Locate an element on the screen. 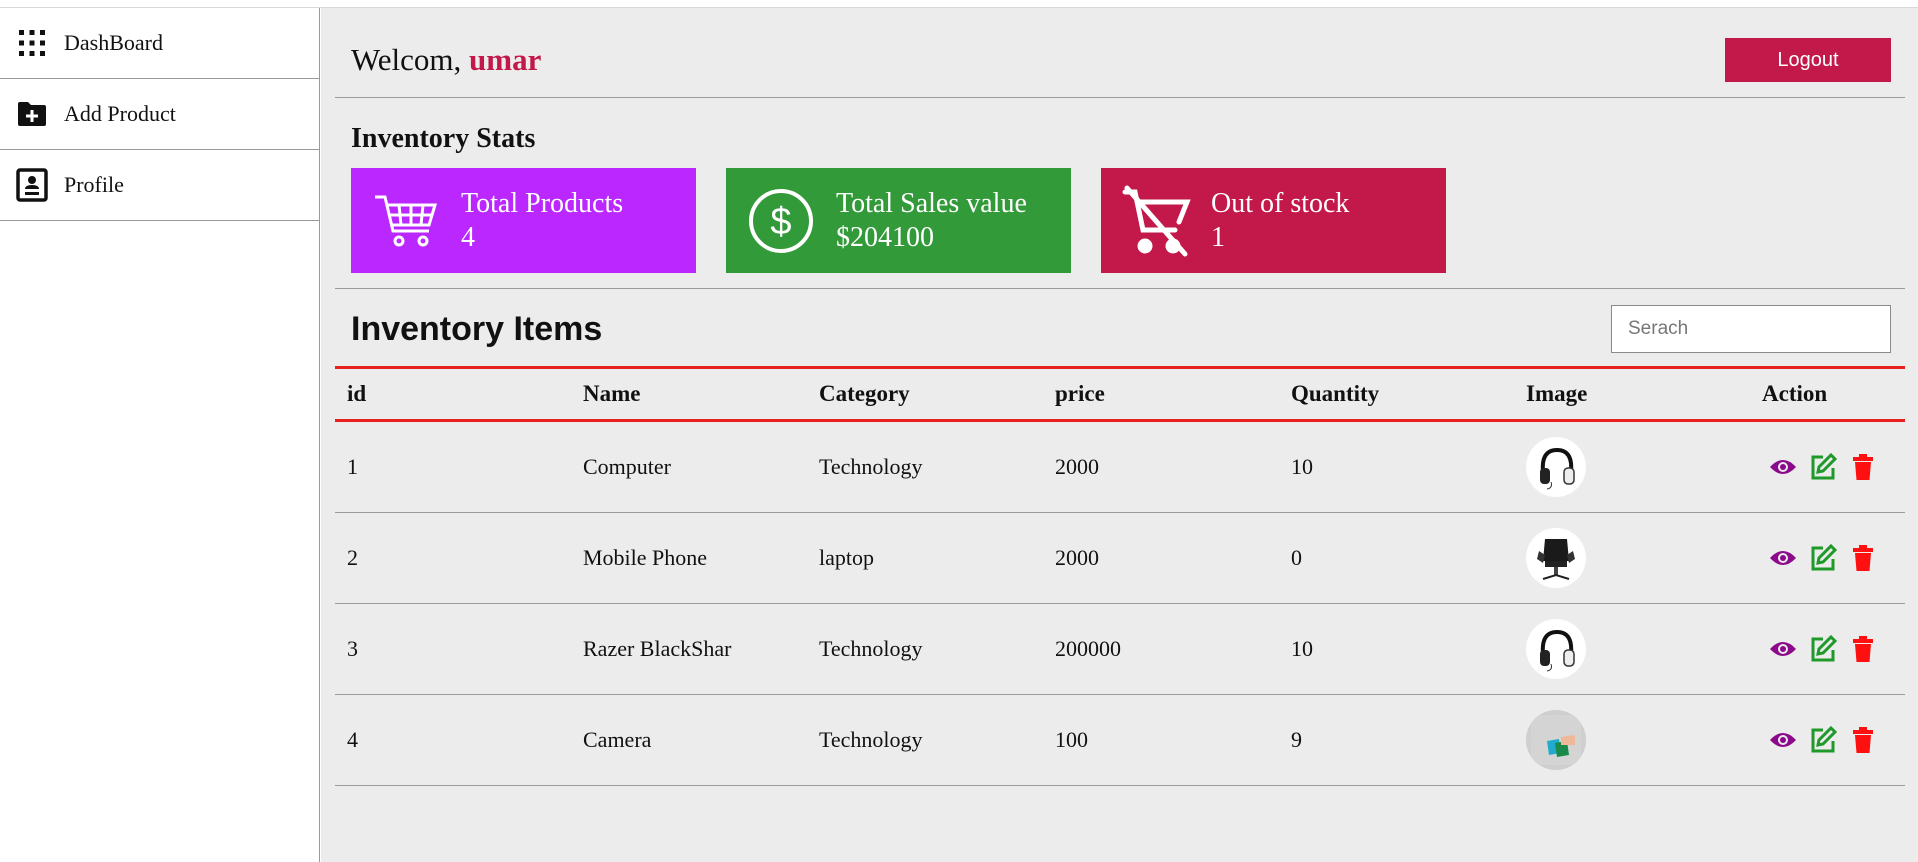 The image size is (1918, 862). column-header-price: price is located at coordinates (1080, 393).